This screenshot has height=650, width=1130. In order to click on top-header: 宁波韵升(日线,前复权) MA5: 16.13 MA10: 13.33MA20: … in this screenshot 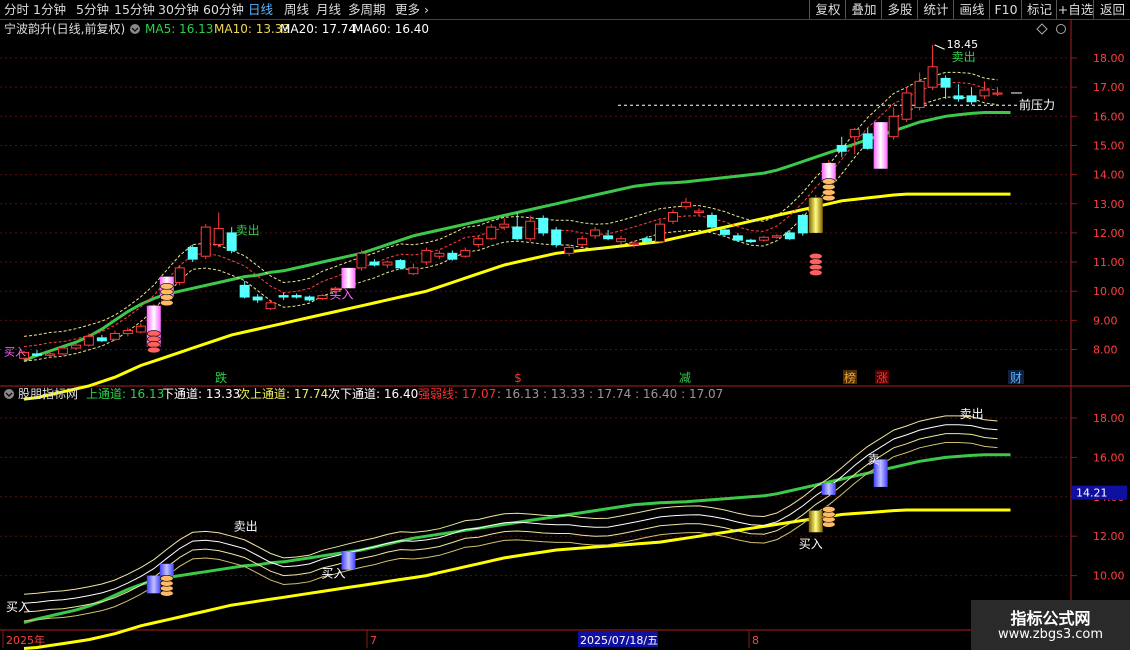, I will do `click(535, 28)`.